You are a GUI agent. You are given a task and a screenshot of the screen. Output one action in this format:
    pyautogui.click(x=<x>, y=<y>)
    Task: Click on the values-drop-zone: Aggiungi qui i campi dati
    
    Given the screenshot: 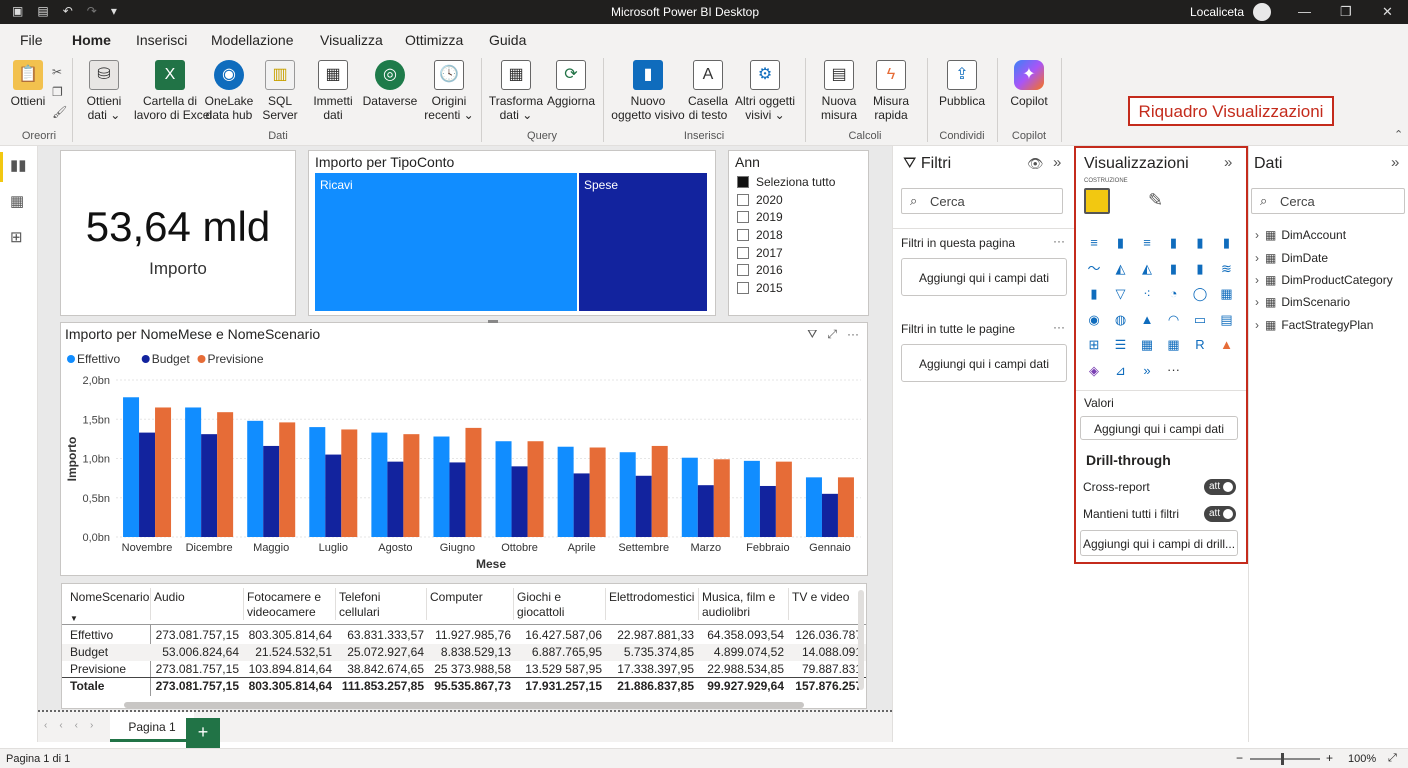 What is the action you would take?
    pyautogui.click(x=1159, y=428)
    